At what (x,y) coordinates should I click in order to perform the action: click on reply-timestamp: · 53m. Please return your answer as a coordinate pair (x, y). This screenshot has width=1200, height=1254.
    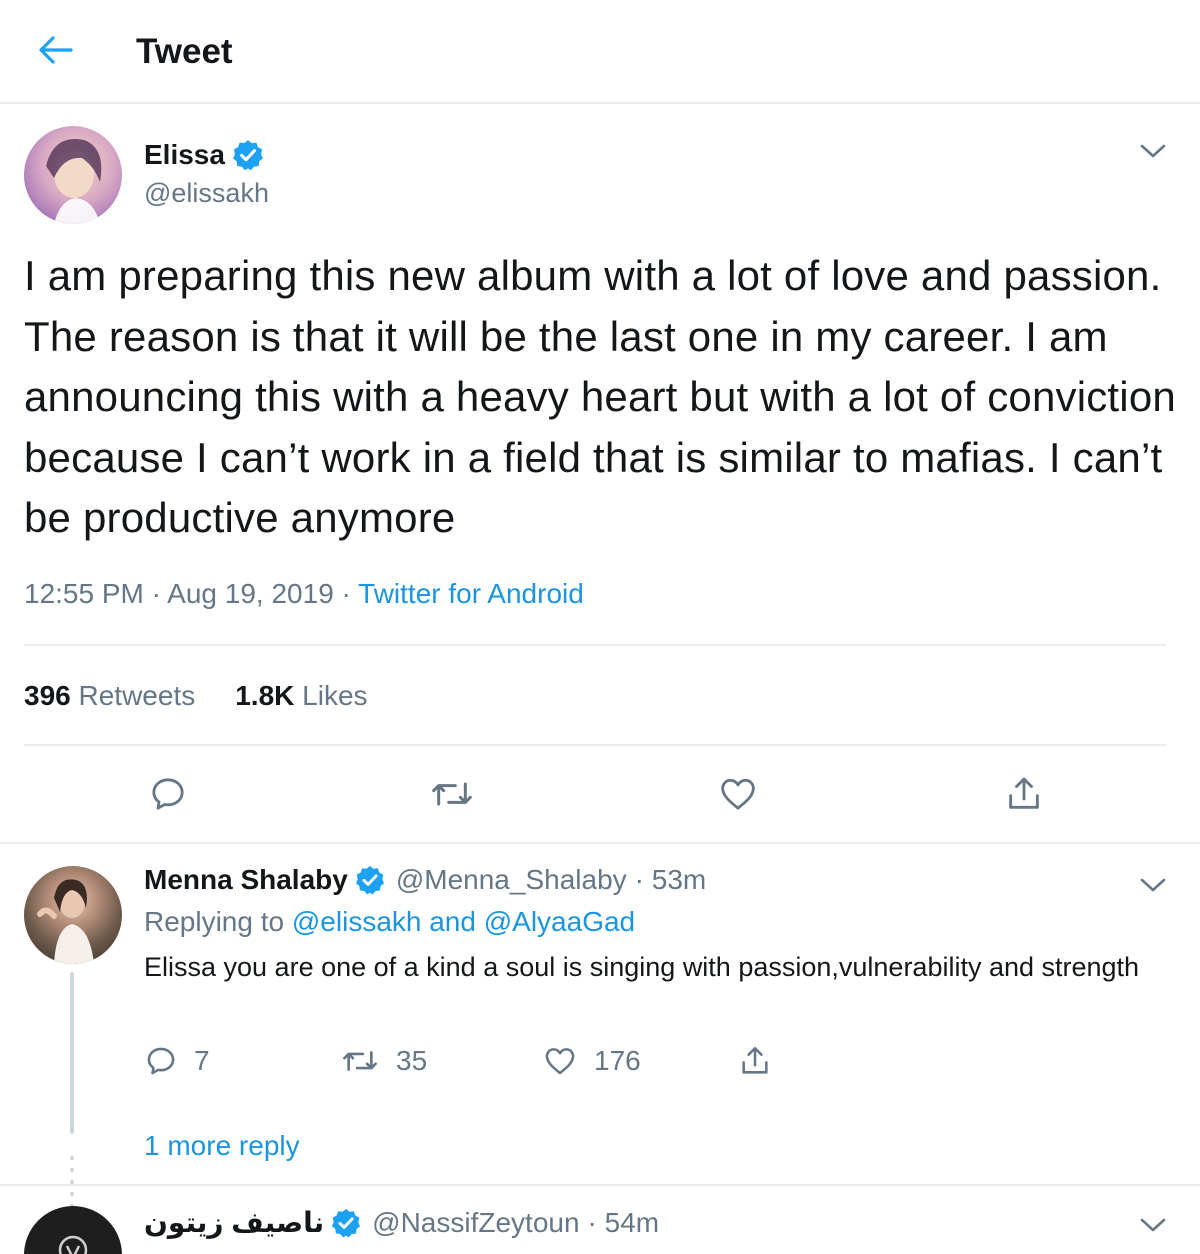
    Looking at the image, I should click on (671, 880).